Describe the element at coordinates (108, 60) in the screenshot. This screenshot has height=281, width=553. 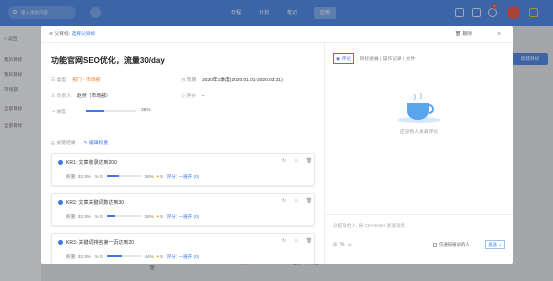
I see `goal-title: 功能官网SEO优化，流量30/day` at that location.